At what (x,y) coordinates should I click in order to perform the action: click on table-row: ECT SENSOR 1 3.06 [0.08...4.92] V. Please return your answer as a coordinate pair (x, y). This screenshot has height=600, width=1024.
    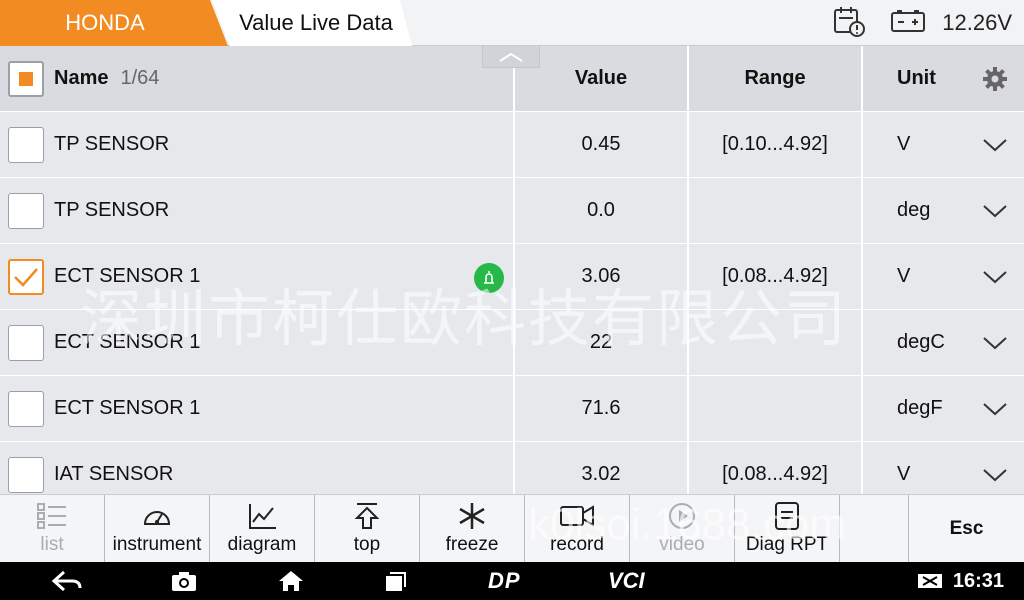
    Looking at the image, I should click on (512, 277).